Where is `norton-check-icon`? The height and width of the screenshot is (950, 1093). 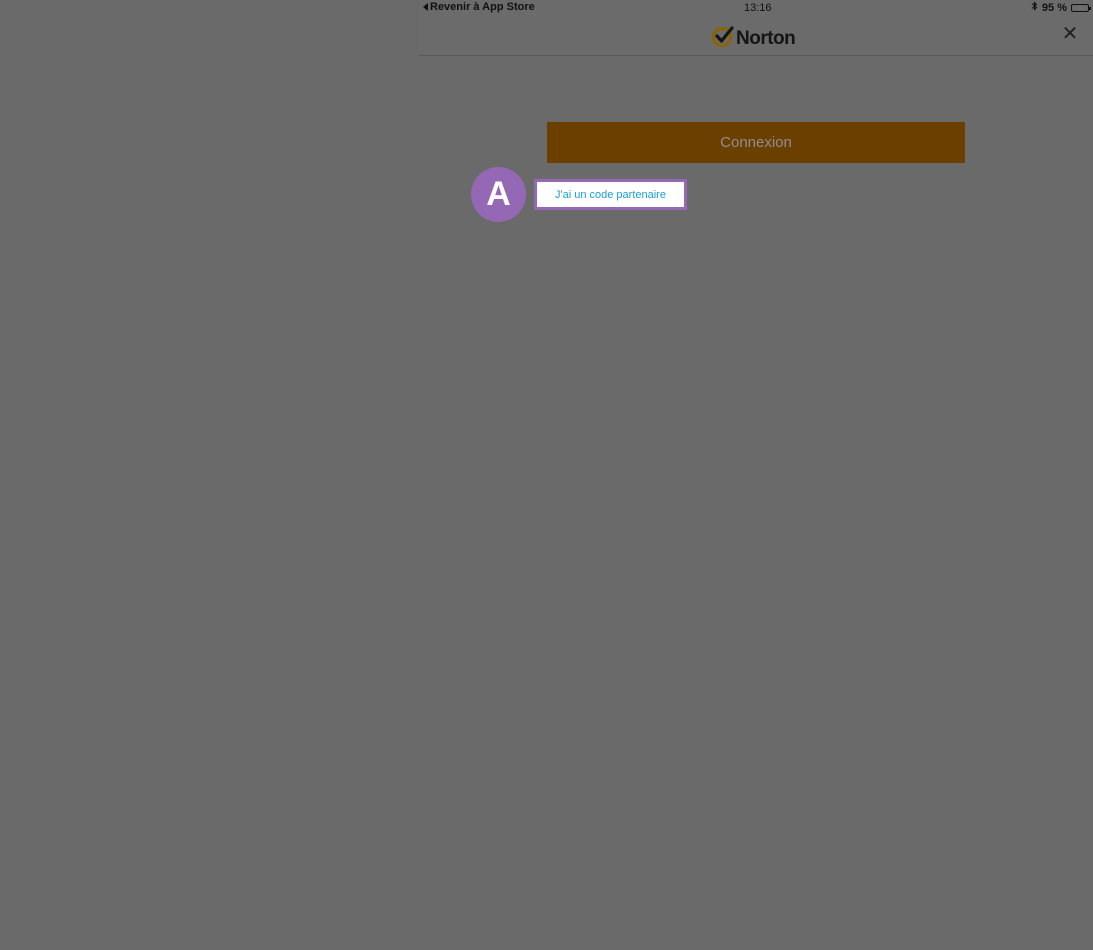 norton-check-icon is located at coordinates (723, 38).